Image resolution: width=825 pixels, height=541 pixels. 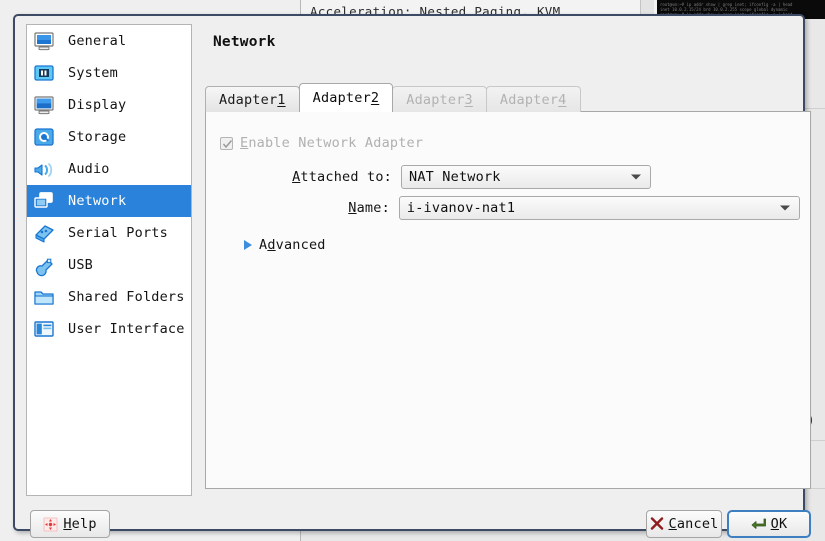 I want to click on help-button-label: Help, so click(x=79, y=524).